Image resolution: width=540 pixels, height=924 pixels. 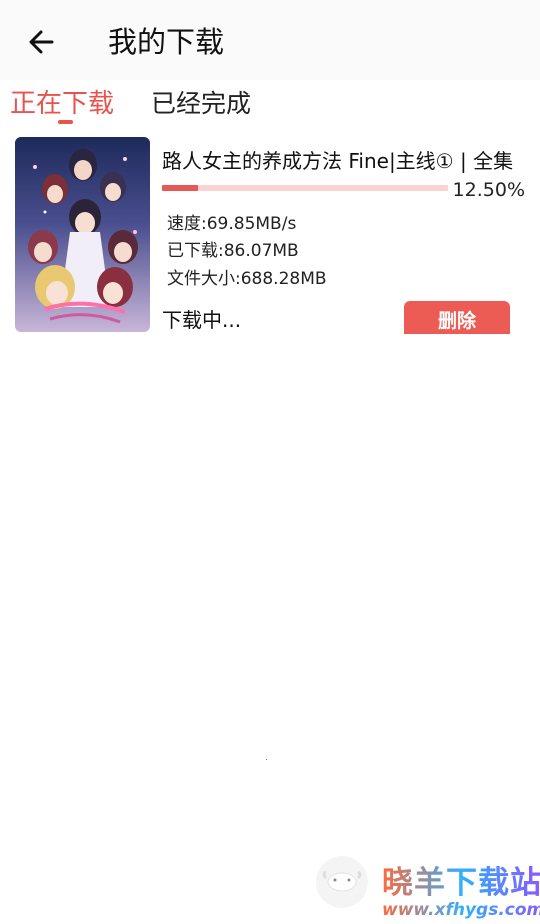 What do you see at coordinates (247, 279) in the screenshot?
I see `file-size: 文件大小:688.28MB` at bounding box center [247, 279].